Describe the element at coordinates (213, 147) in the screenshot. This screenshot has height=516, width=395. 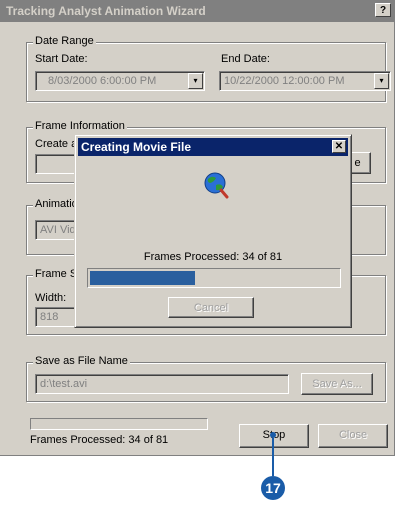
I see `dialog-title-bar: Creating Movie File ✕` at that location.